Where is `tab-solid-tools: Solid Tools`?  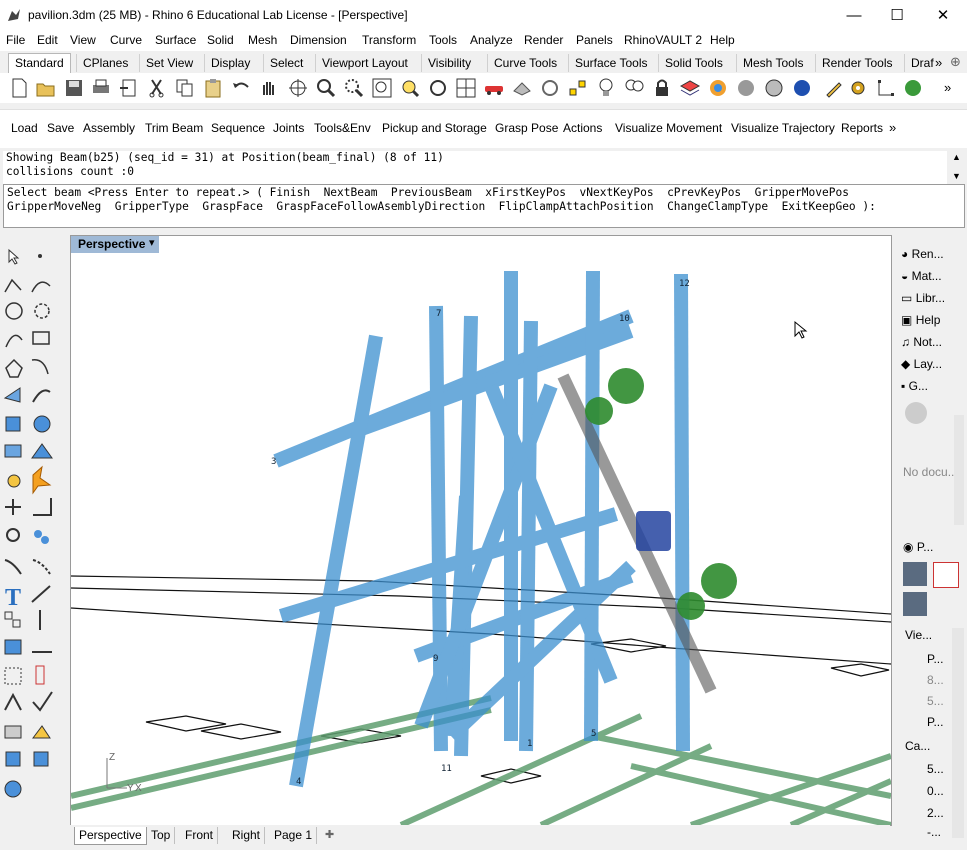 tab-solid-tools: Solid Tools is located at coordinates (693, 63).